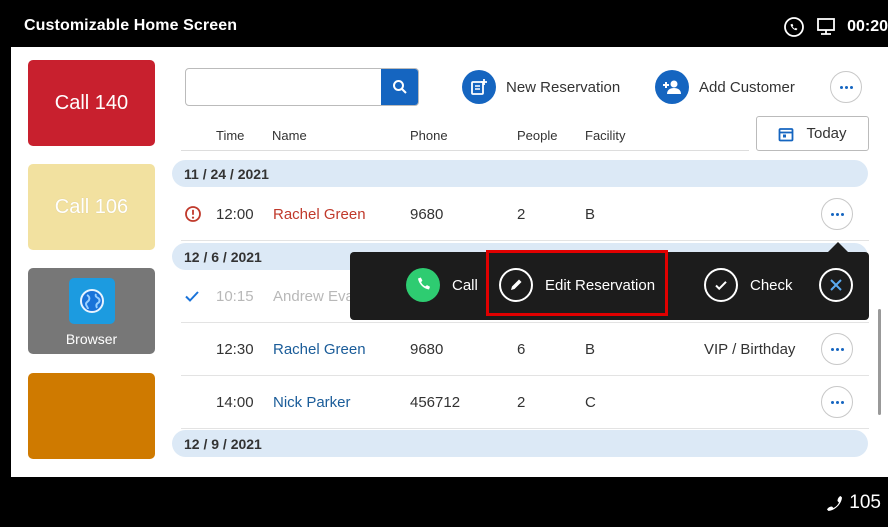 This screenshot has width=888, height=527. I want to click on row-time: 10:15, so click(235, 296).